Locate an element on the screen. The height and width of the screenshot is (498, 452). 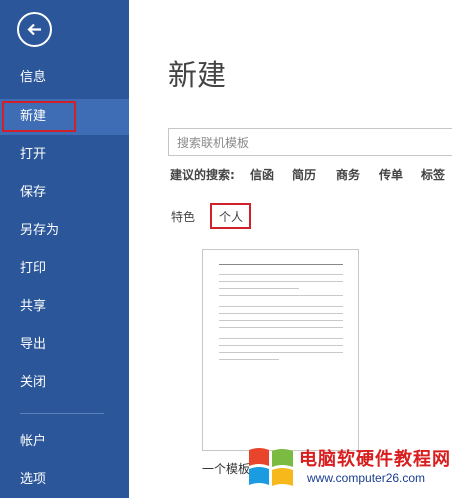
sidebar-item-print: 打印 is located at coordinates (64, 269).